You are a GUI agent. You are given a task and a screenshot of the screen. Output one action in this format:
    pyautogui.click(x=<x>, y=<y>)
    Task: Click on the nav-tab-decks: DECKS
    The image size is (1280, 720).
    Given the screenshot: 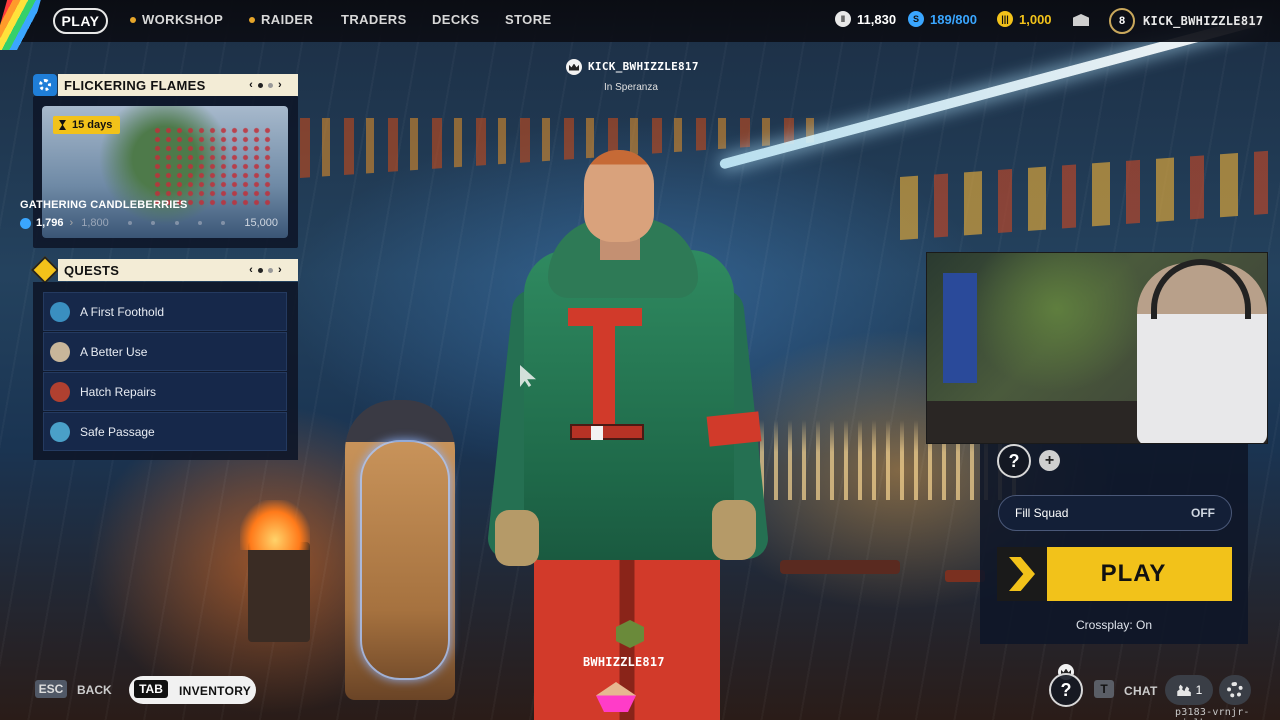 What is the action you would take?
    pyautogui.click(x=456, y=19)
    